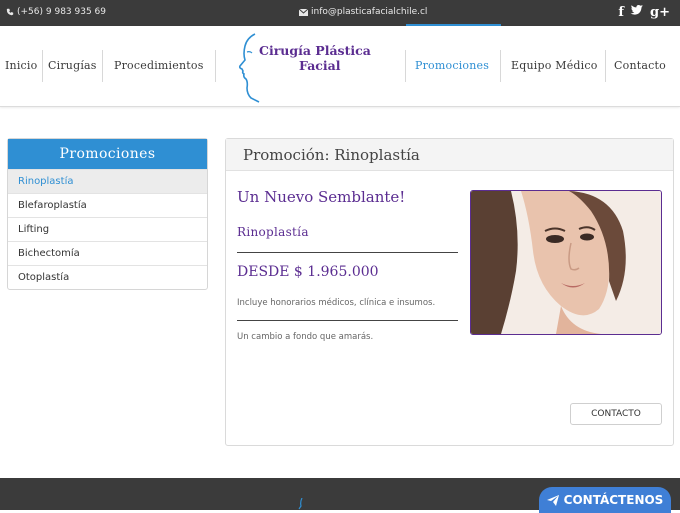  Describe the element at coordinates (107, 277) in the screenshot. I see `sidebar-item-otoplastia: Otoplastía` at that location.